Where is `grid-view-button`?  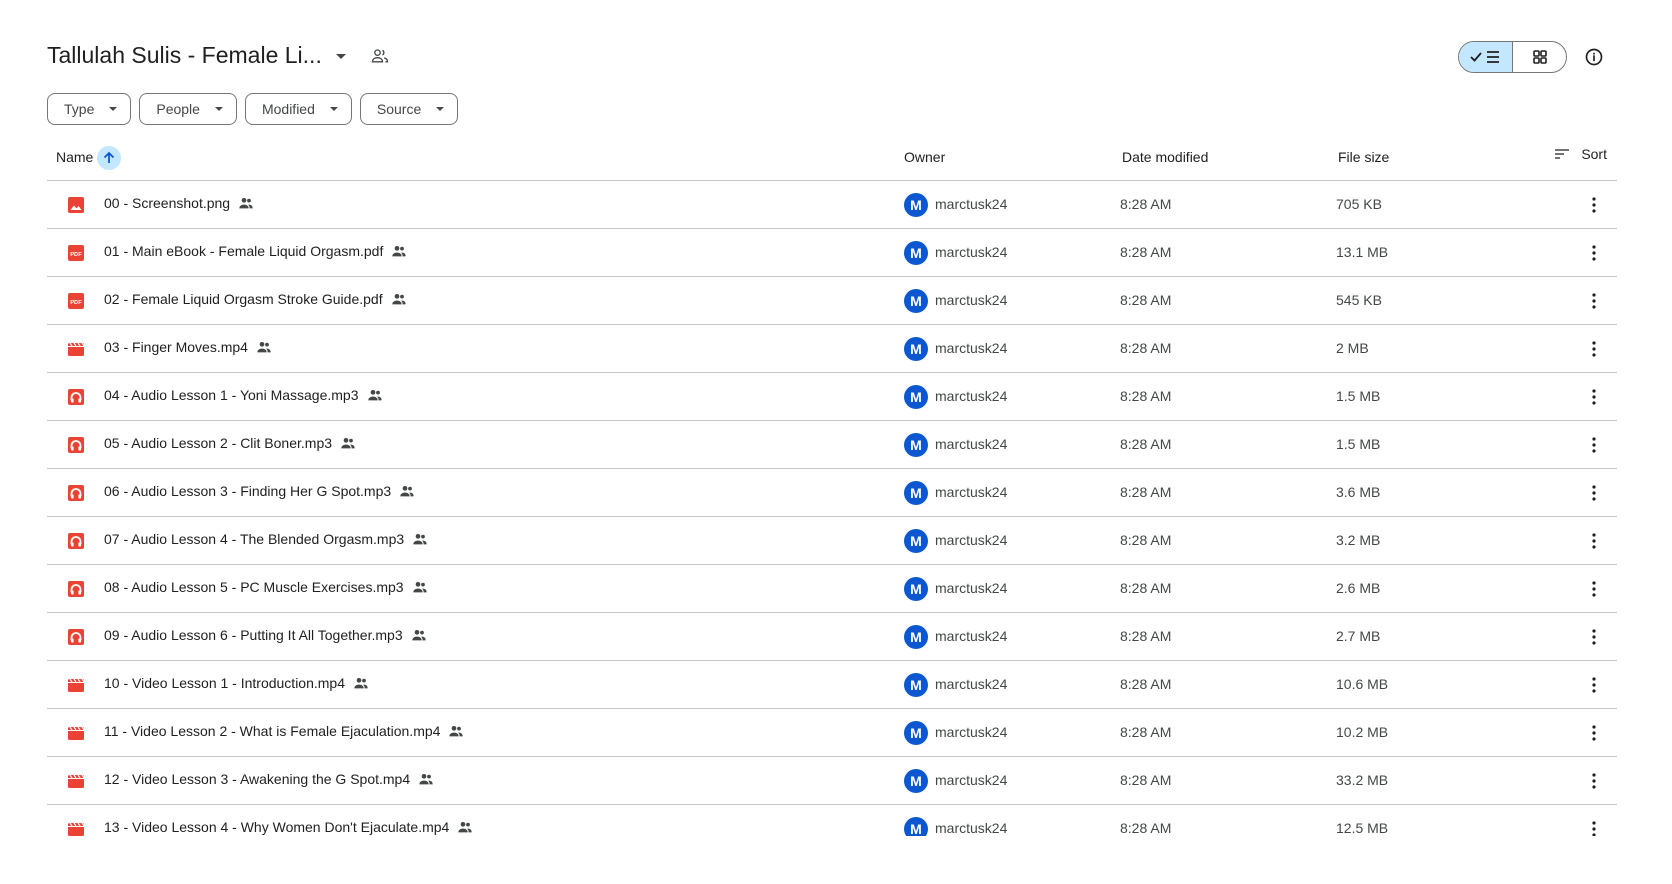 grid-view-button is located at coordinates (1539, 57).